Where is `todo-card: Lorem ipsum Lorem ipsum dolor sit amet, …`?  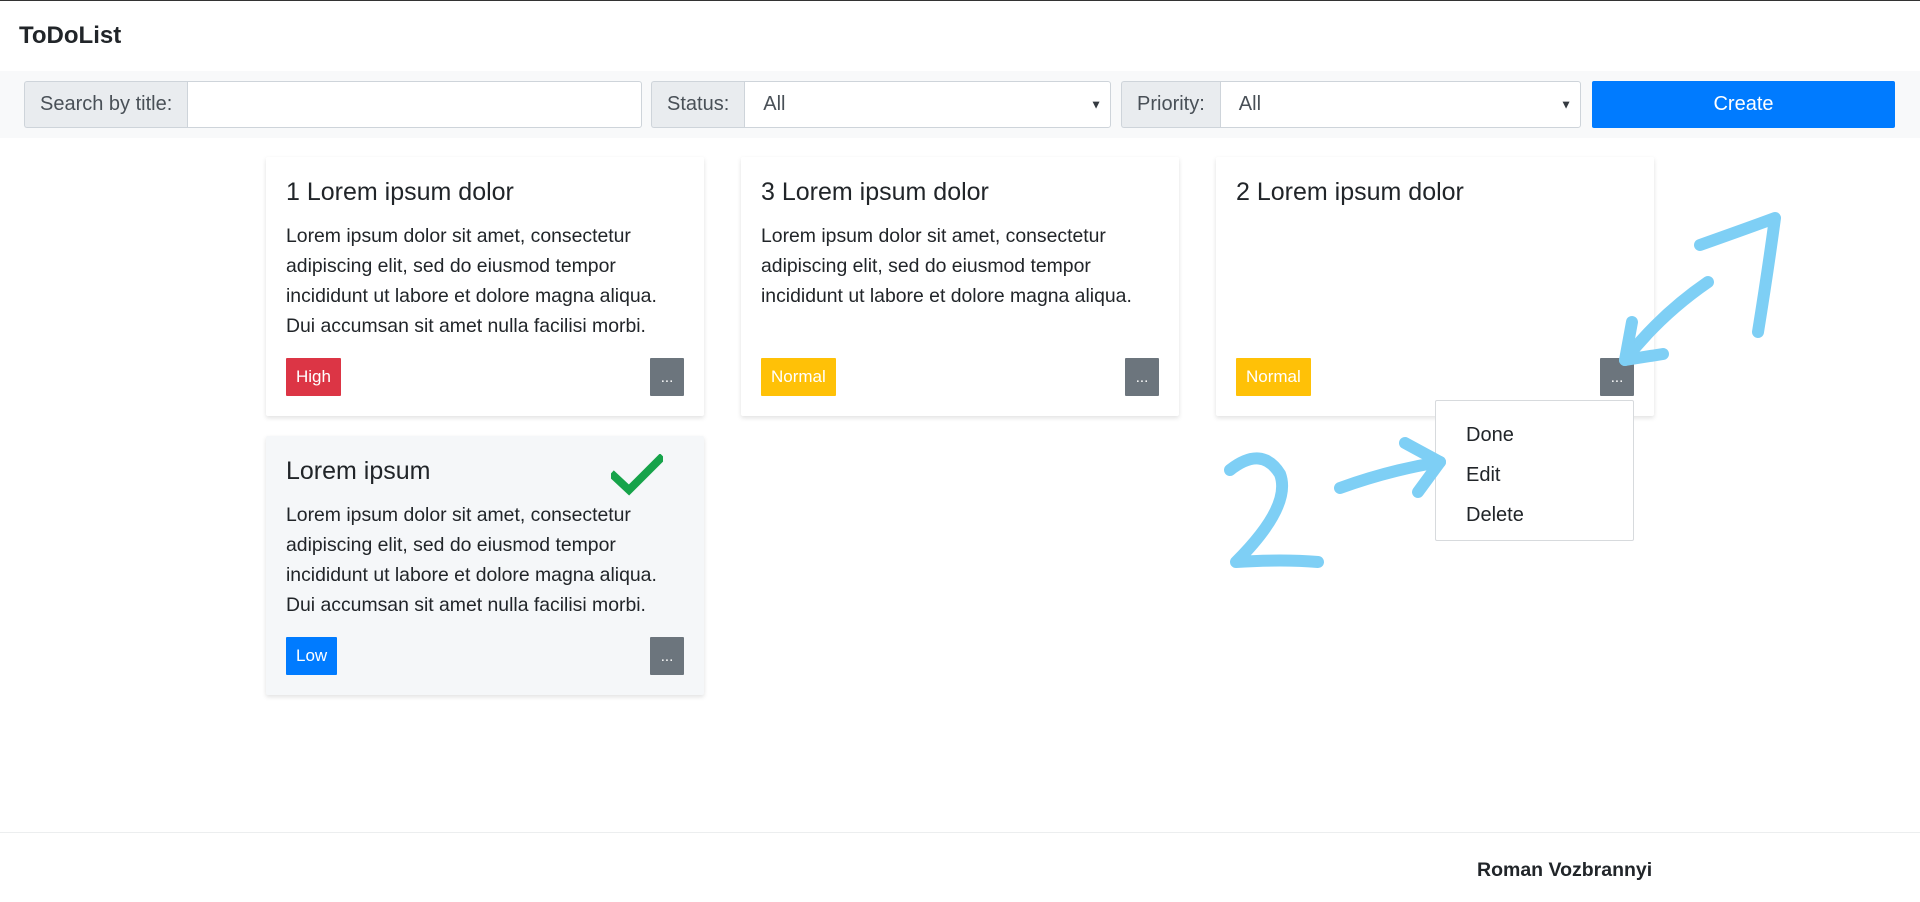 todo-card: Lorem ipsum Lorem ipsum dolor sit amet, … is located at coordinates (485, 565).